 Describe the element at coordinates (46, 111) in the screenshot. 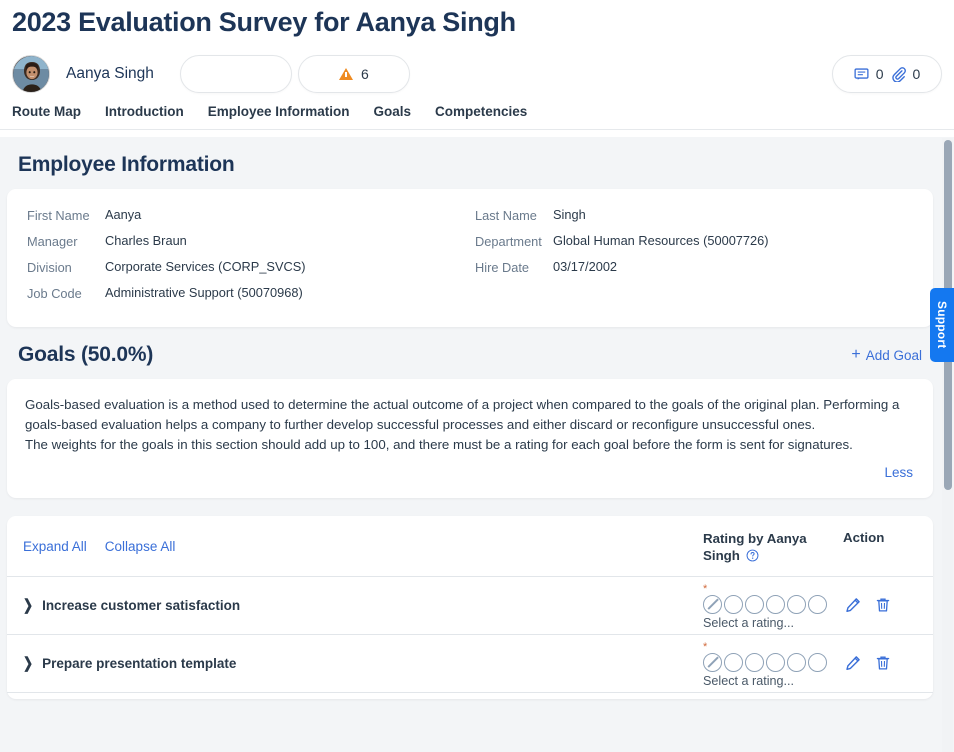

I see `tab-route-map: Route Map` at that location.